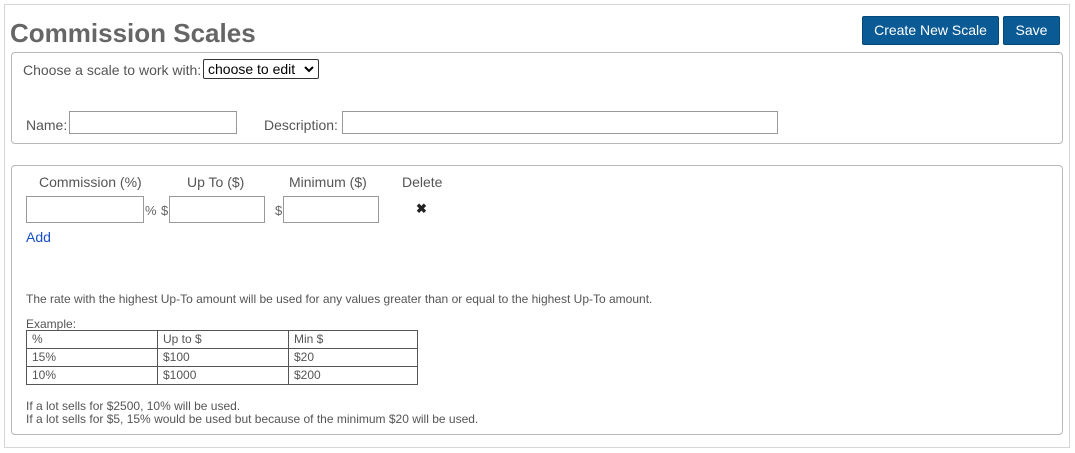  I want to click on up-to-dollar-symbol: $, so click(165, 210).